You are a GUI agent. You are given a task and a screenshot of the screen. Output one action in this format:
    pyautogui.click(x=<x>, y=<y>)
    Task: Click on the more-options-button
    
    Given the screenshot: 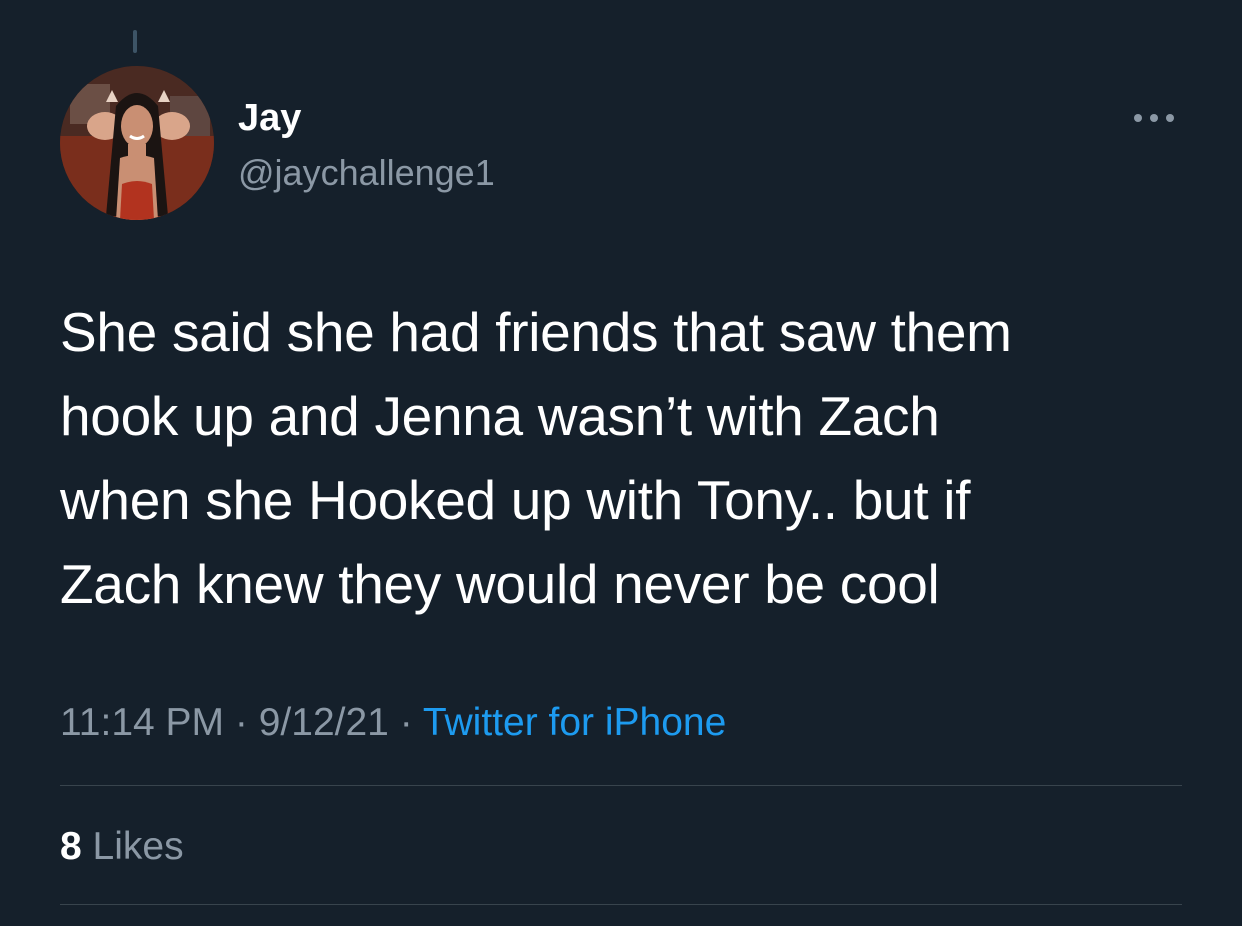 What is the action you would take?
    pyautogui.click(x=1154, y=117)
    